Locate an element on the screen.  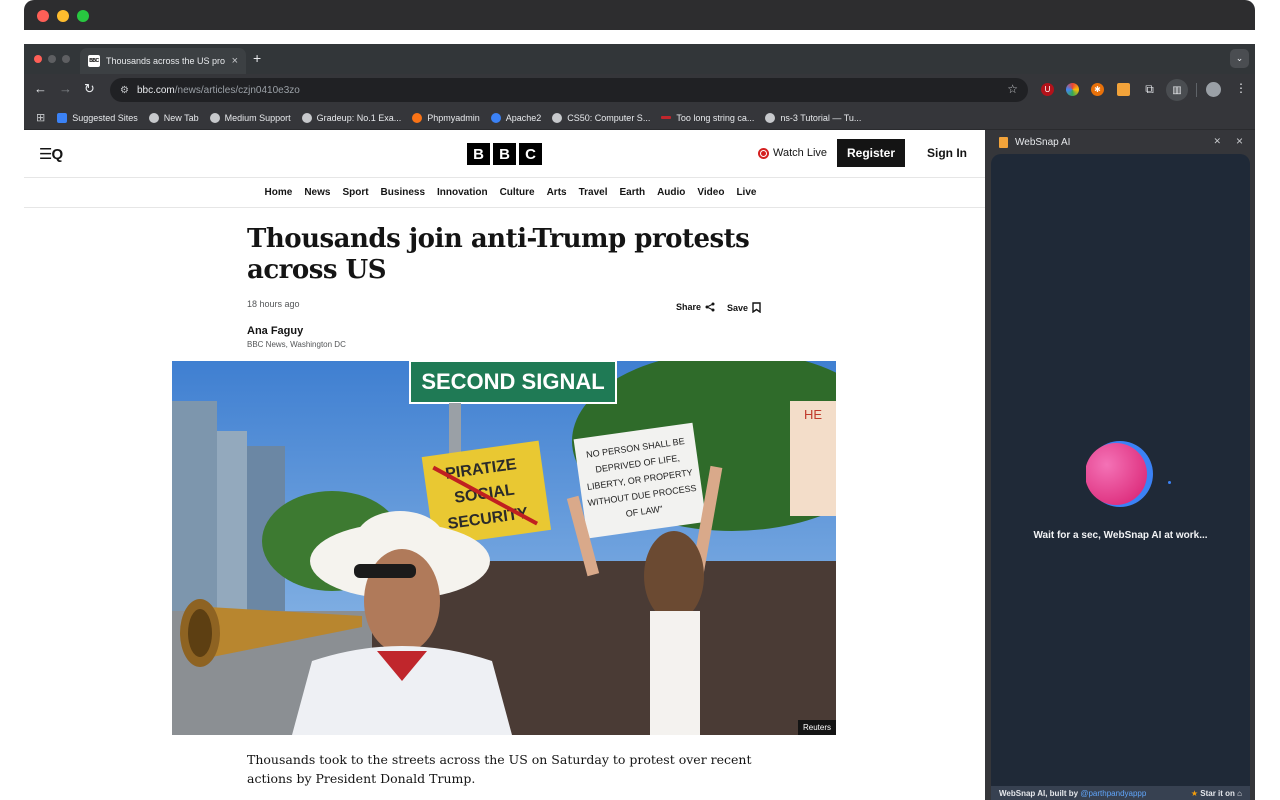
nav-item-live: Live is located at coordinates (746, 192).